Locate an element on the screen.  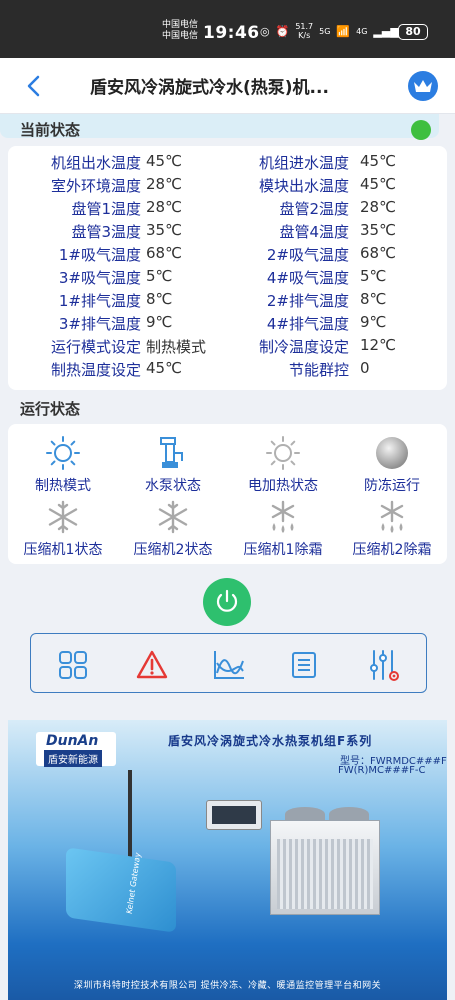
power-button is located at coordinates (227, 602).